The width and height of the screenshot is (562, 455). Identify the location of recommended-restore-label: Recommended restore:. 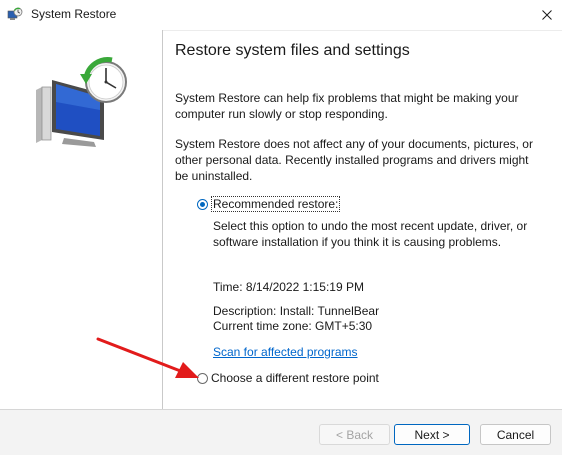
(276, 204).